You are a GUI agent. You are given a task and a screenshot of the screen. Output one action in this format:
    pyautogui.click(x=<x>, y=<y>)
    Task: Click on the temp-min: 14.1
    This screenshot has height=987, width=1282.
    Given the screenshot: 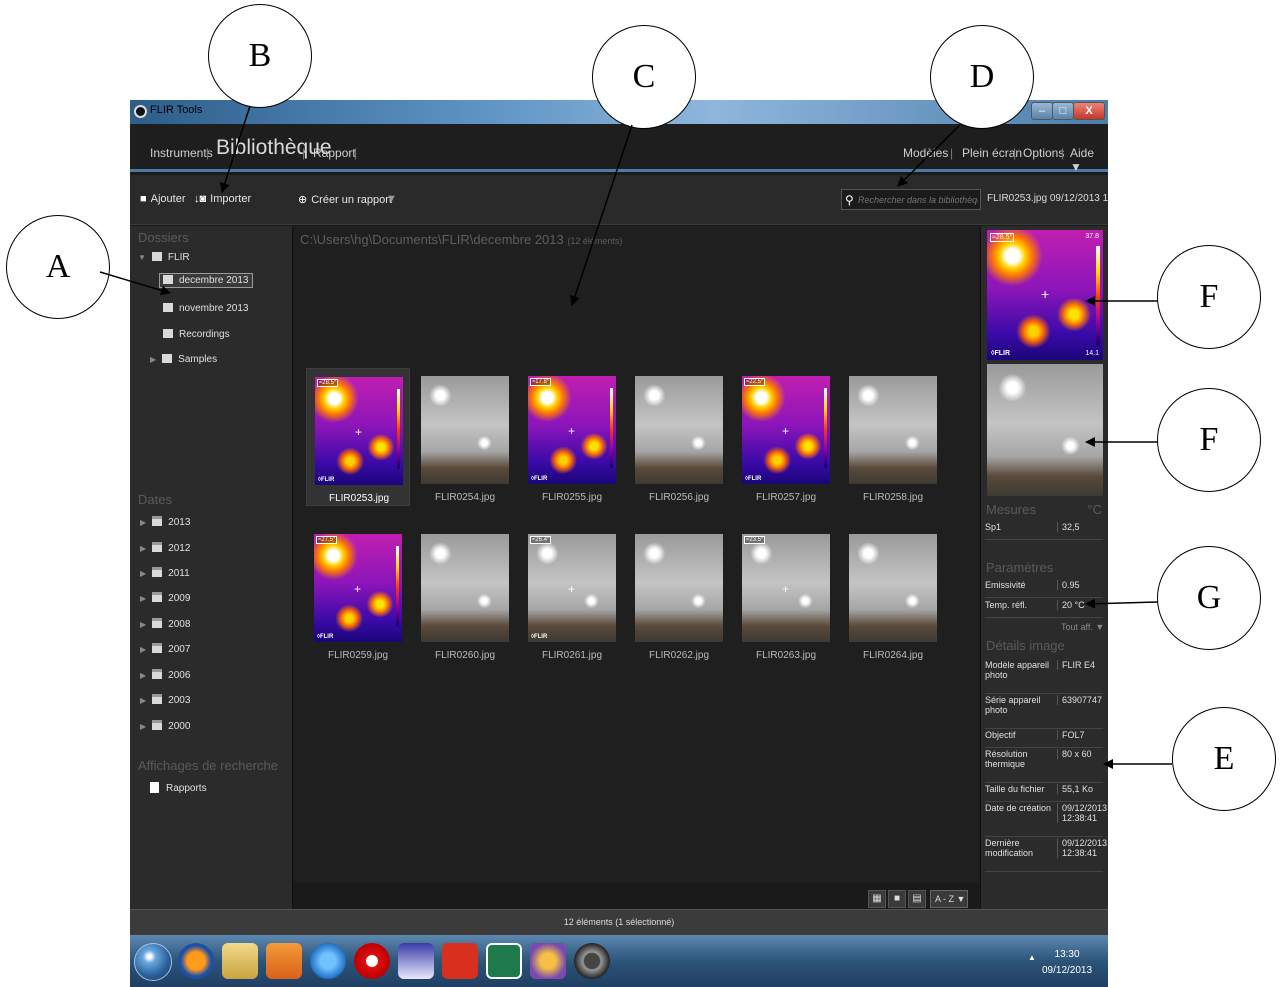 What is the action you would take?
    pyautogui.click(x=1092, y=353)
    